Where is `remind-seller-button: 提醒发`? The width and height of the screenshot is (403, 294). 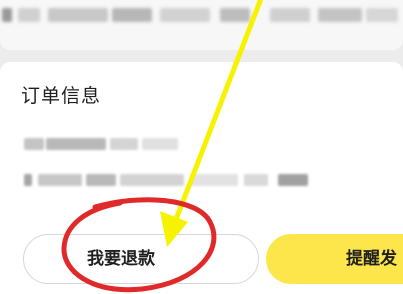
remind-seller-button: 提醒发 is located at coordinates (334, 259).